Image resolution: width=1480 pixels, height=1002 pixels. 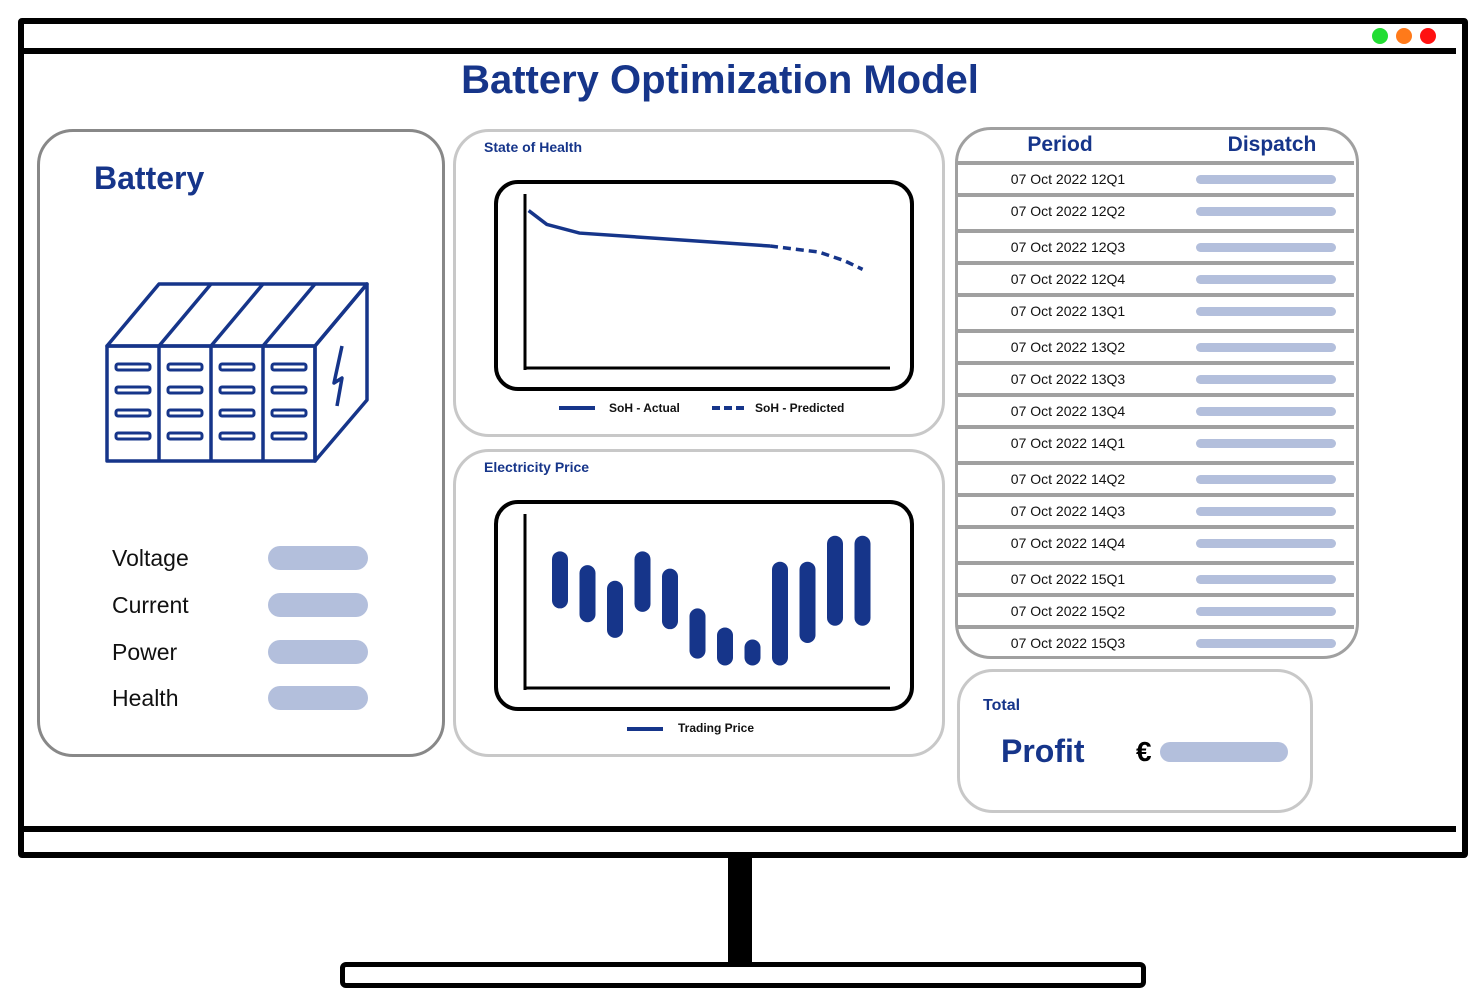 I want to click on table-row: 07 Oct 2022 13Q2, so click(x=1156, y=345).